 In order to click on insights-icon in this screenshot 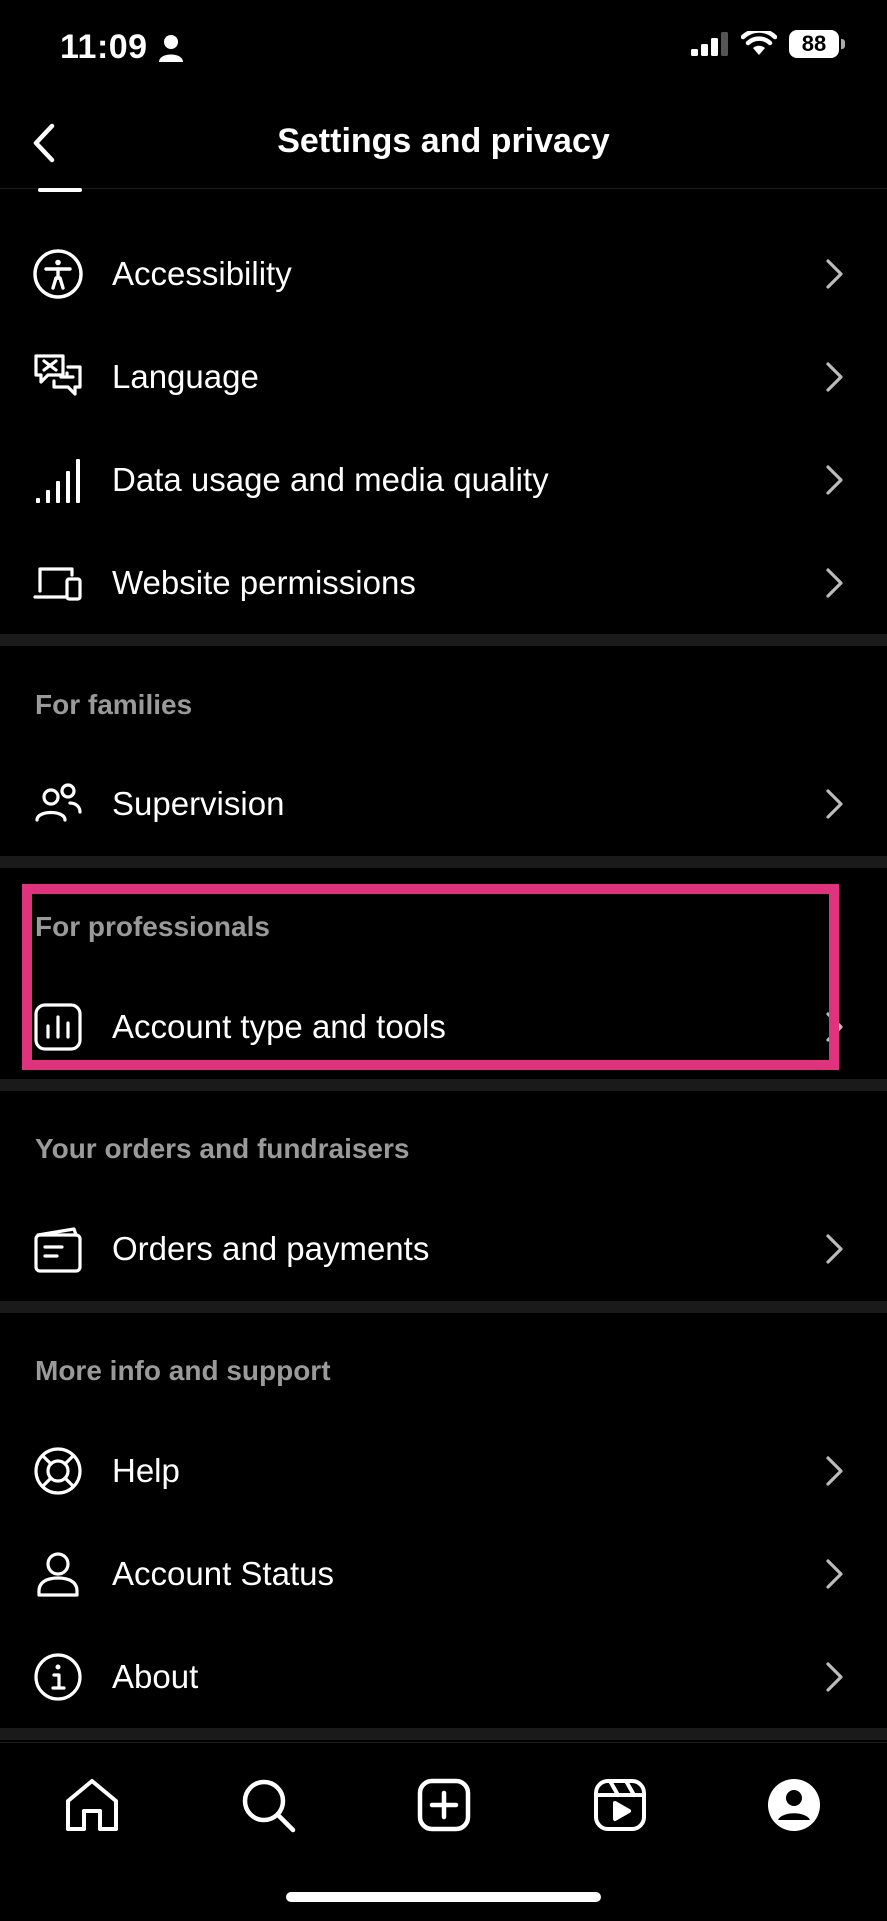, I will do `click(58, 1027)`.